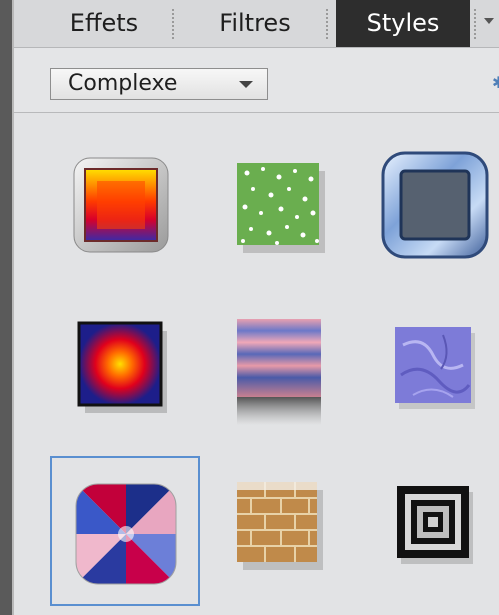 The image size is (499, 615). What do you see at coordinates (489, 21) in the screenshot?
I see `panel-menu-chevron-icon` at bounding box center [489, 21].